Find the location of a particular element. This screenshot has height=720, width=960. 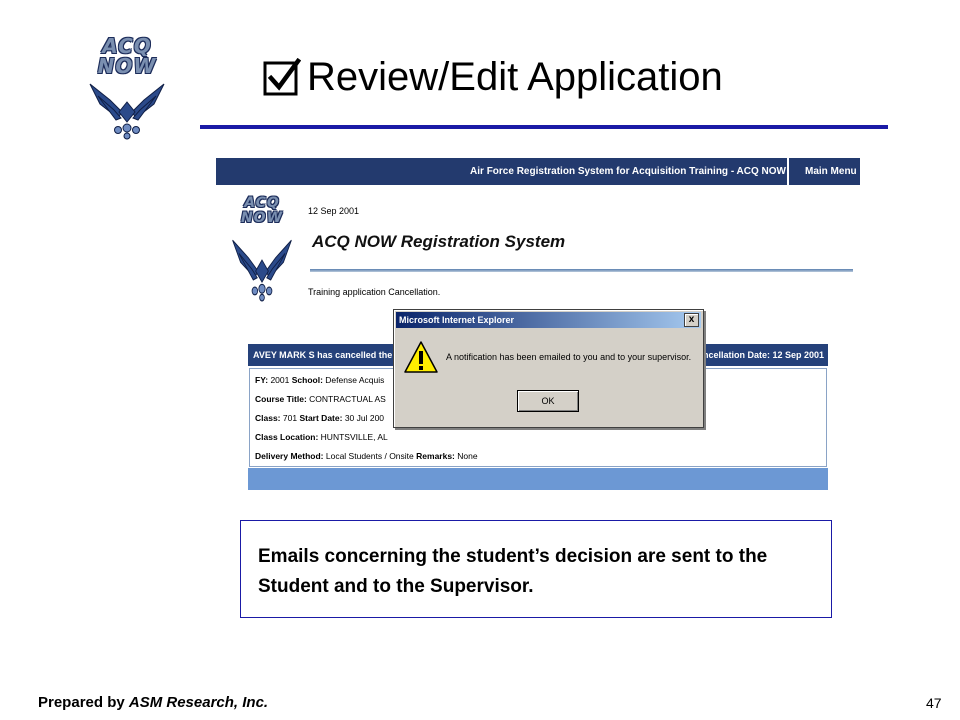

detail-label: School: is located at coordinates (307, 380).